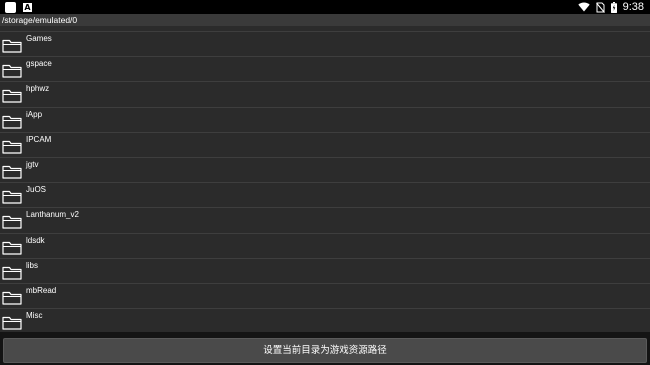  I want to click on folder-row: jgtv, so click(325, 169).